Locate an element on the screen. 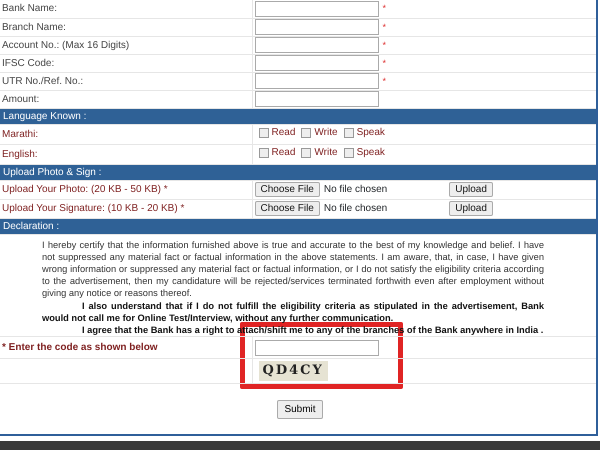 Image resolution: width=600 pixels, height=450 pixels. declaration-text: I also understand that if I do not fulfill the eligibility criteria as stipulated in the advertisement, Bank would not call me for Online Test/Interview, without any further communication. is located at coordinates (293, 312).